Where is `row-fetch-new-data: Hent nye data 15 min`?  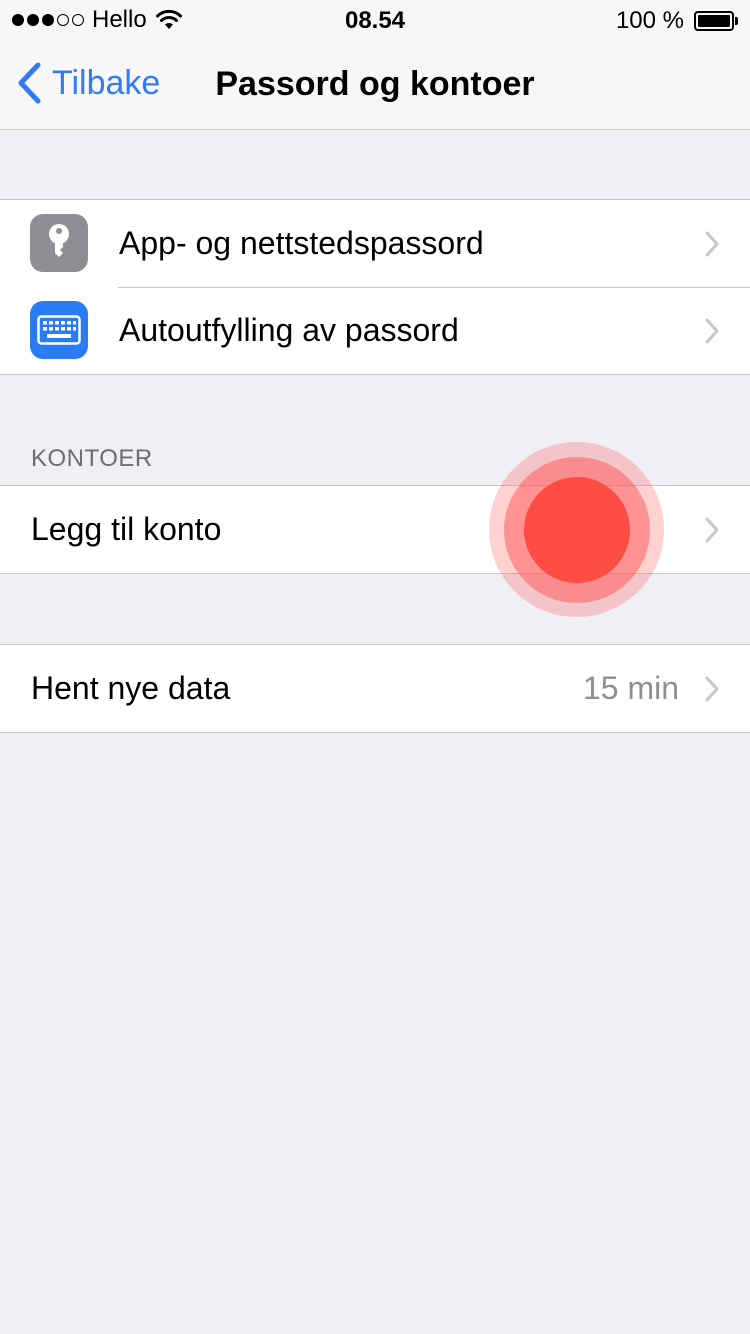
row-fetch-new-data: Hent nye data 15 min is located at coordinates (375, 688).